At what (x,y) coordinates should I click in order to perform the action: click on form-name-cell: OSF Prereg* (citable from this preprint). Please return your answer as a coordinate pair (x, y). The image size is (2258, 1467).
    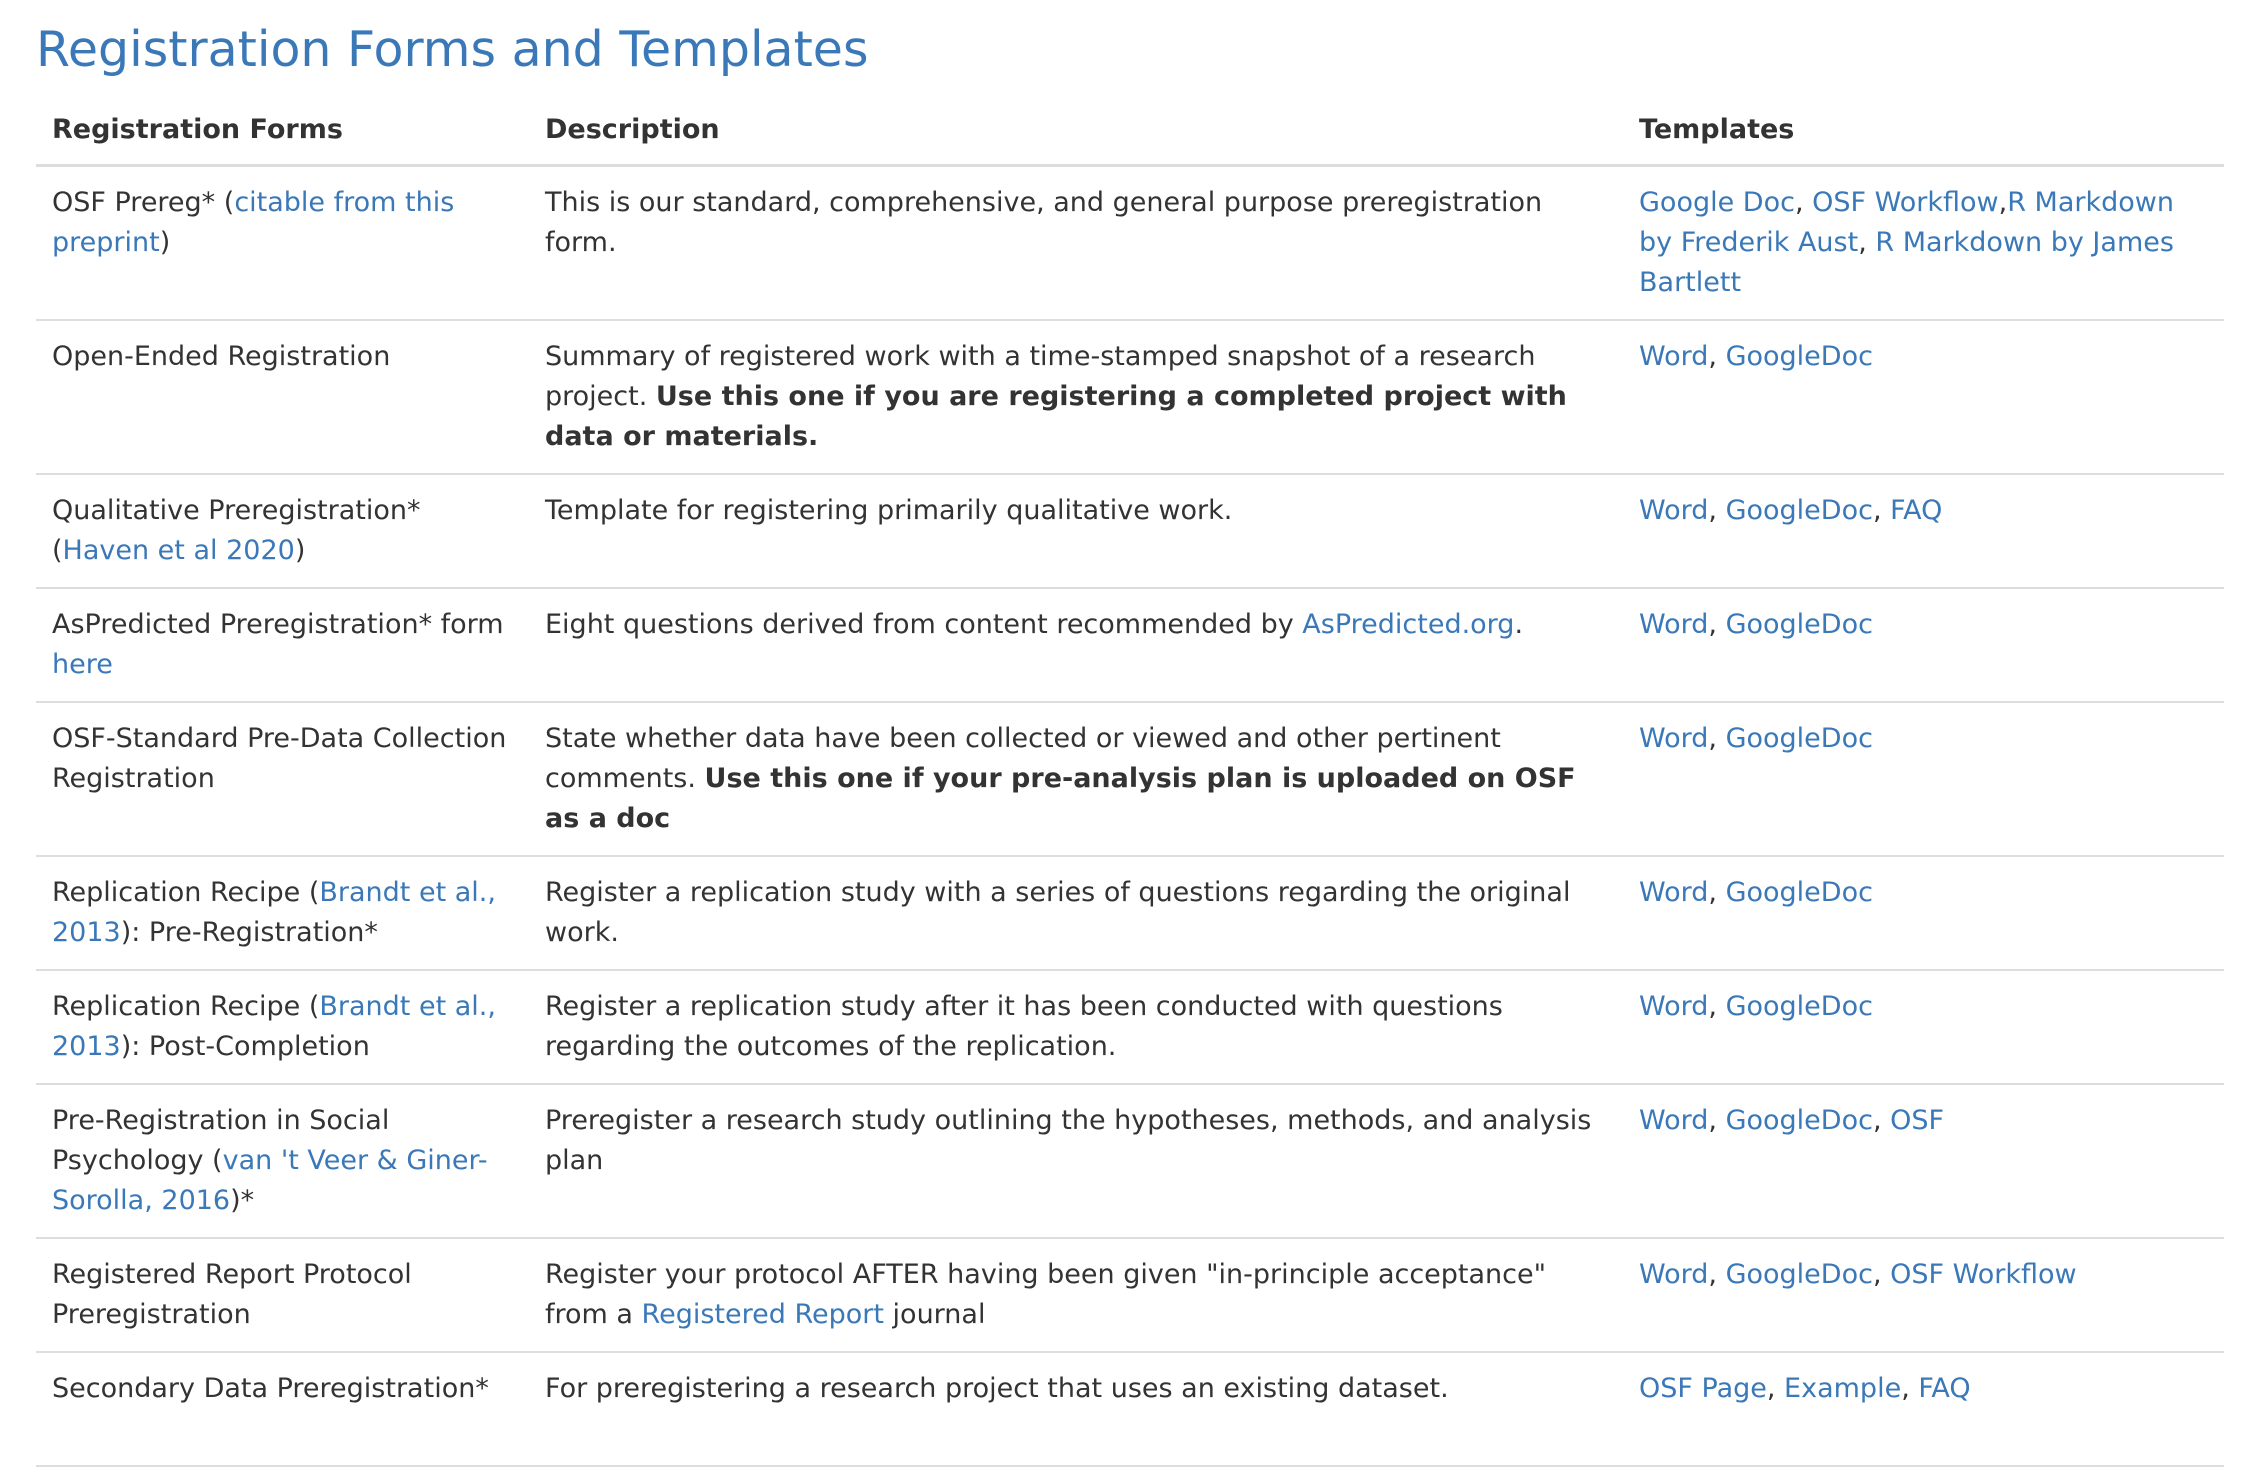
    Looking at the image, I should click on (282, 242).